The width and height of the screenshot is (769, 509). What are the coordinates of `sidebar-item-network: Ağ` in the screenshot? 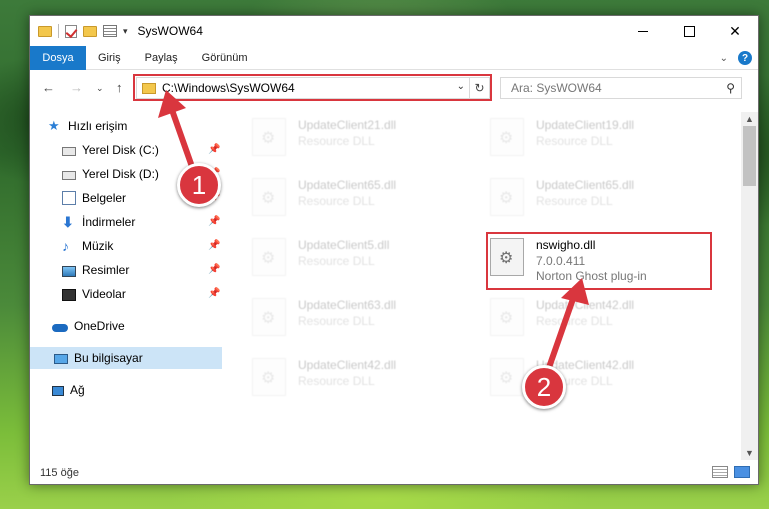 It's located at (126, 390).